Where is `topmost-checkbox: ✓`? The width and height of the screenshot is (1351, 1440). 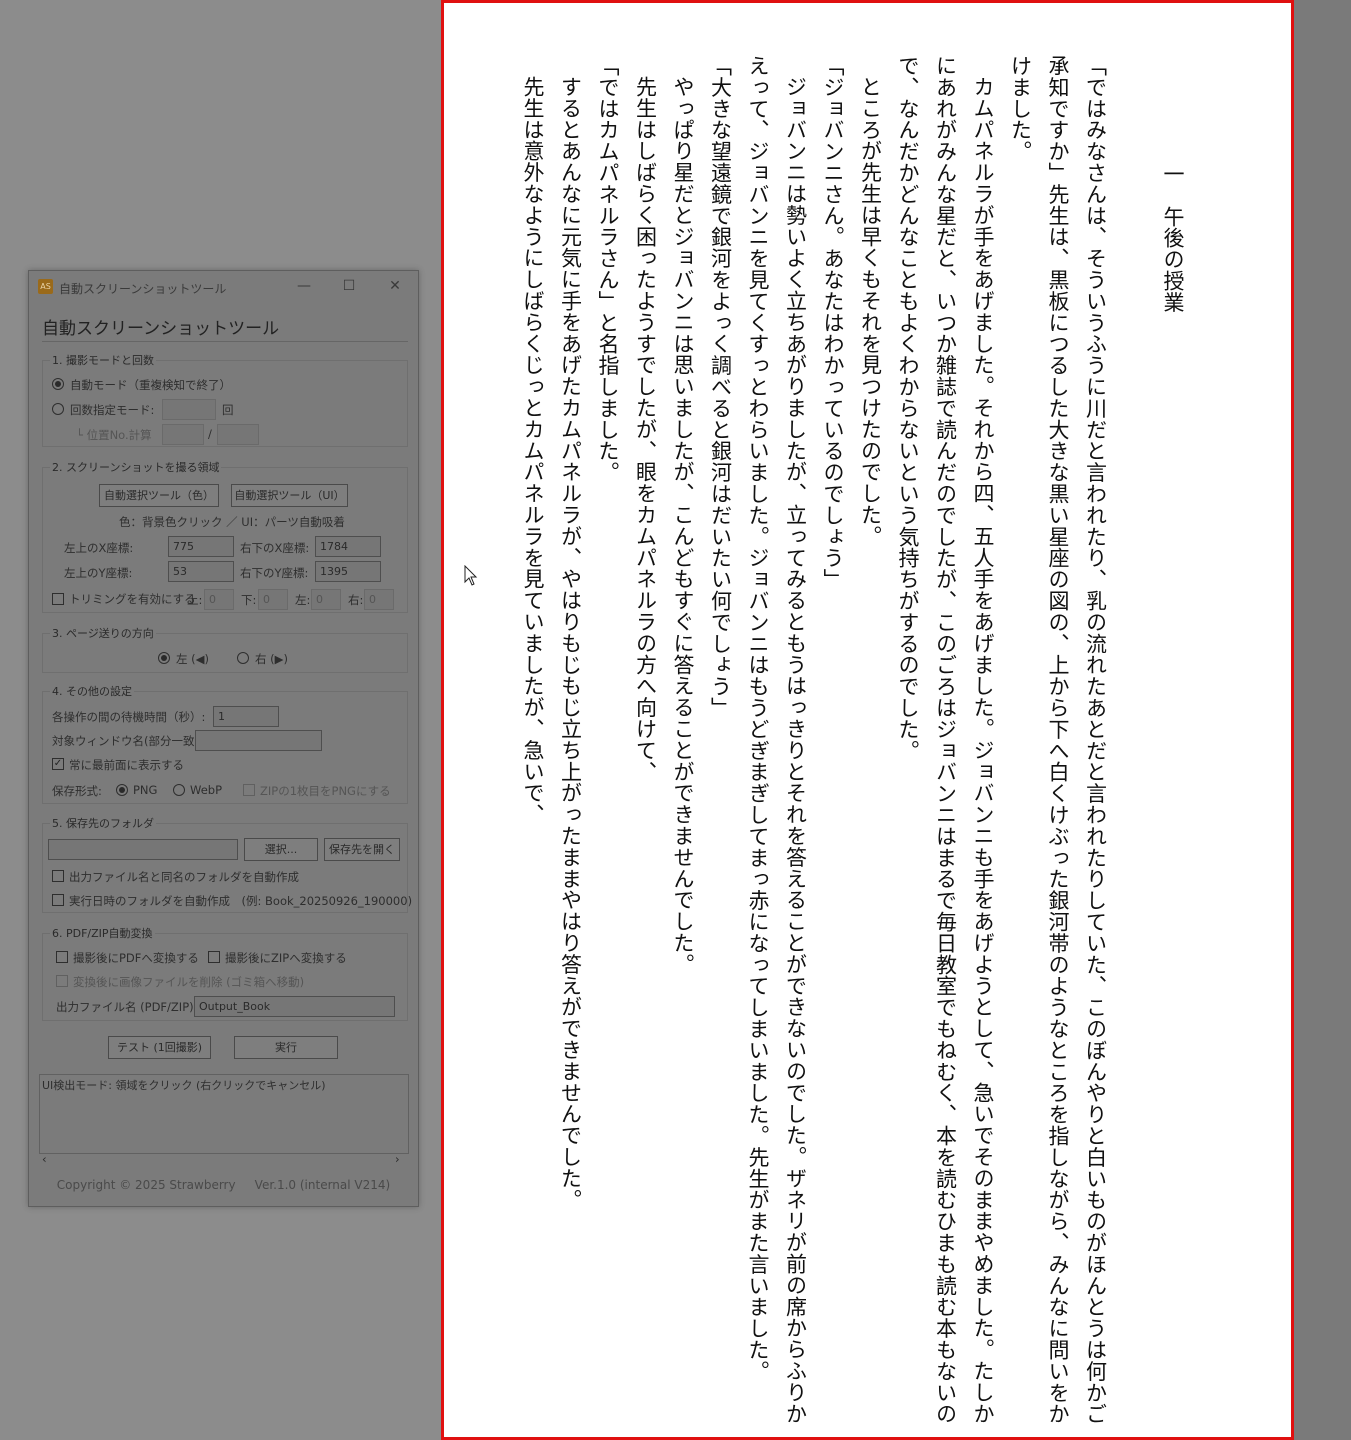 topmost-checkbox: ✓ is located at coordinates (58, 764).